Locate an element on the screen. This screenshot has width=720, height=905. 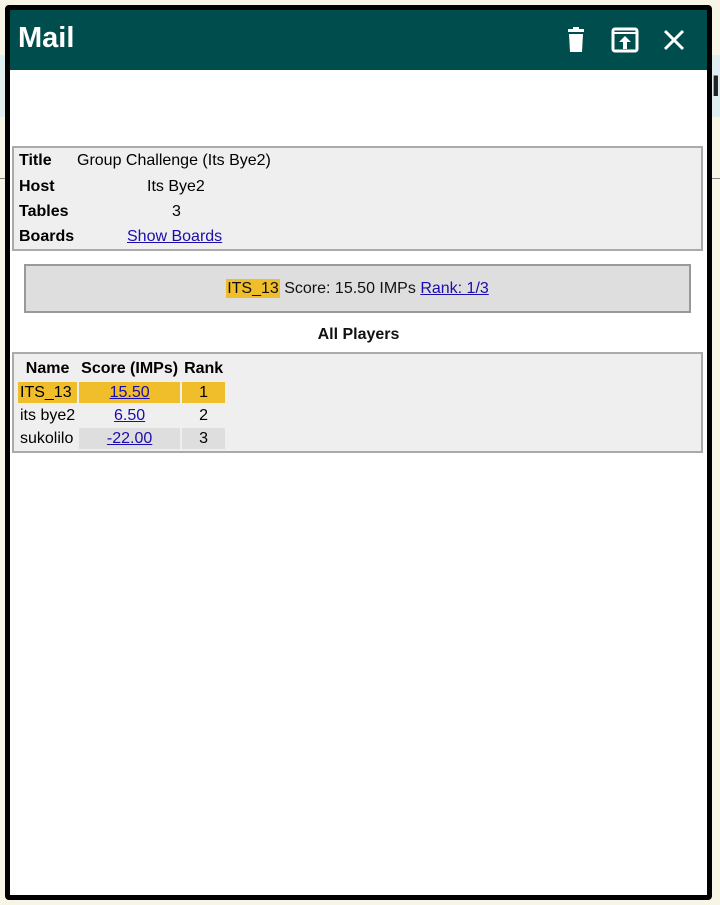
column-header-rank: Rank is located at coordinates (204, 368).